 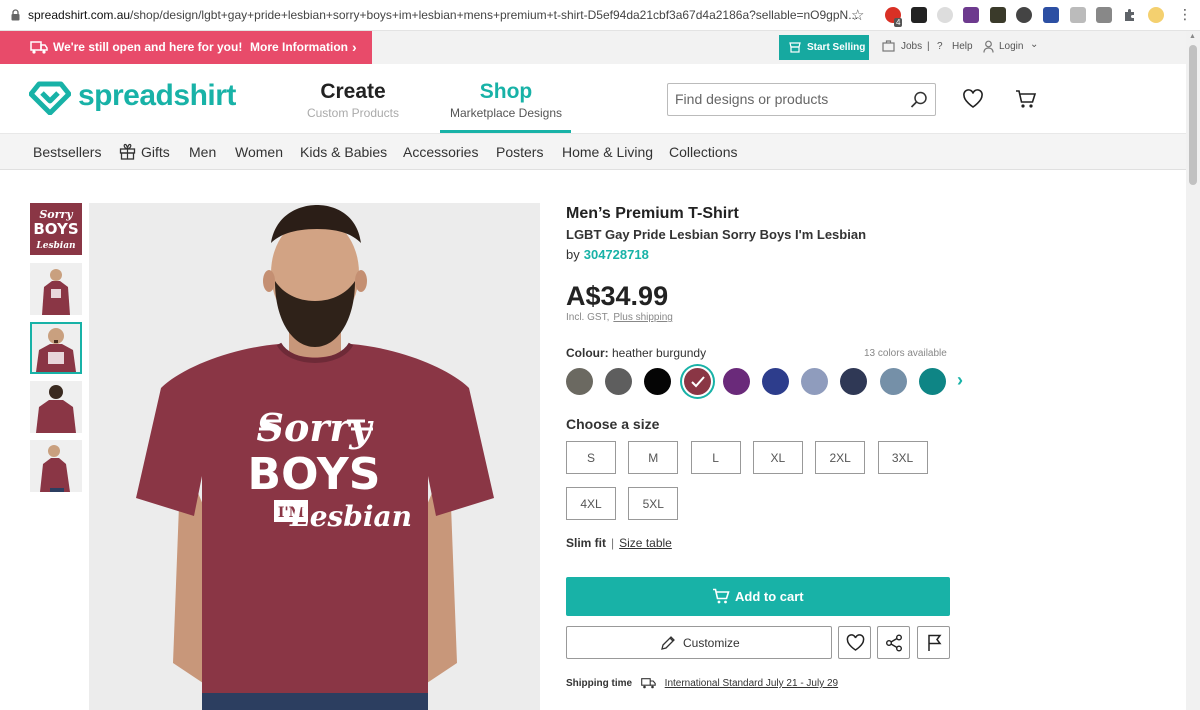 What do you see at coordinates (854, 642) in the screenshot?
I see `wishlist-button` at bounding box center [854, 642].